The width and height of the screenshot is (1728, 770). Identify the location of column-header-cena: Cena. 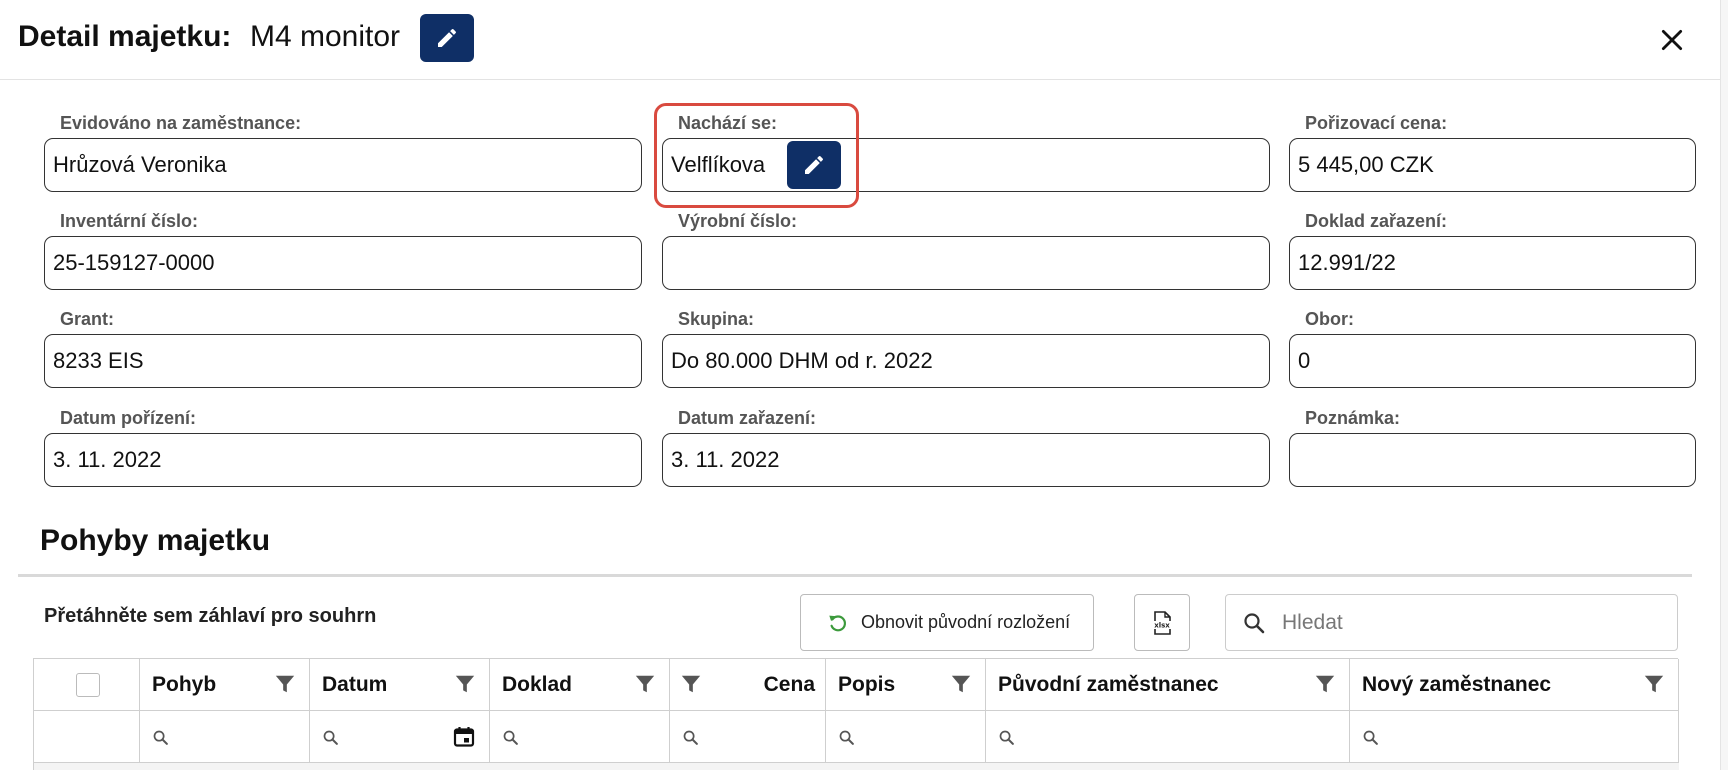
(748, 685).